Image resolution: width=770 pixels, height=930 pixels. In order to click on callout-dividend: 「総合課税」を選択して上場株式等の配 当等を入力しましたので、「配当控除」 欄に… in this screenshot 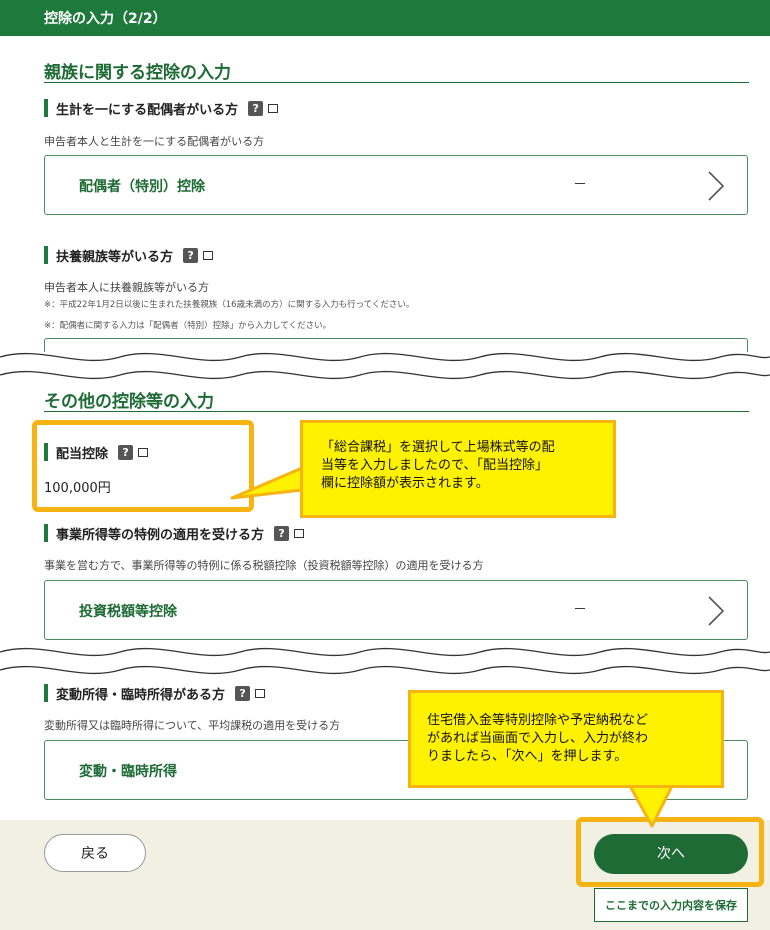, I will do `click(458, 469)`.